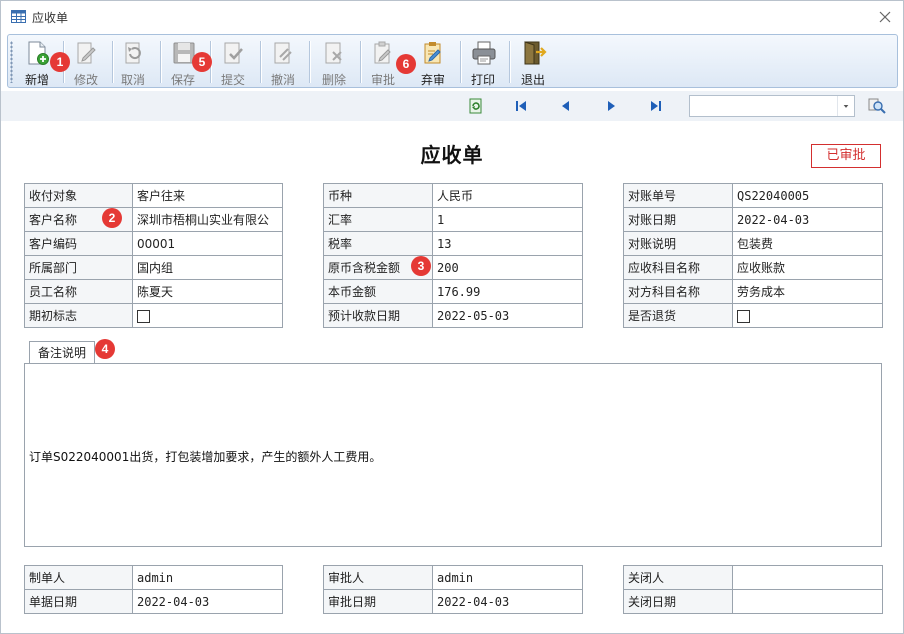 This screenshot has width=904, height=634. I want to click on table-row: 关闭人, so click(753, 577).